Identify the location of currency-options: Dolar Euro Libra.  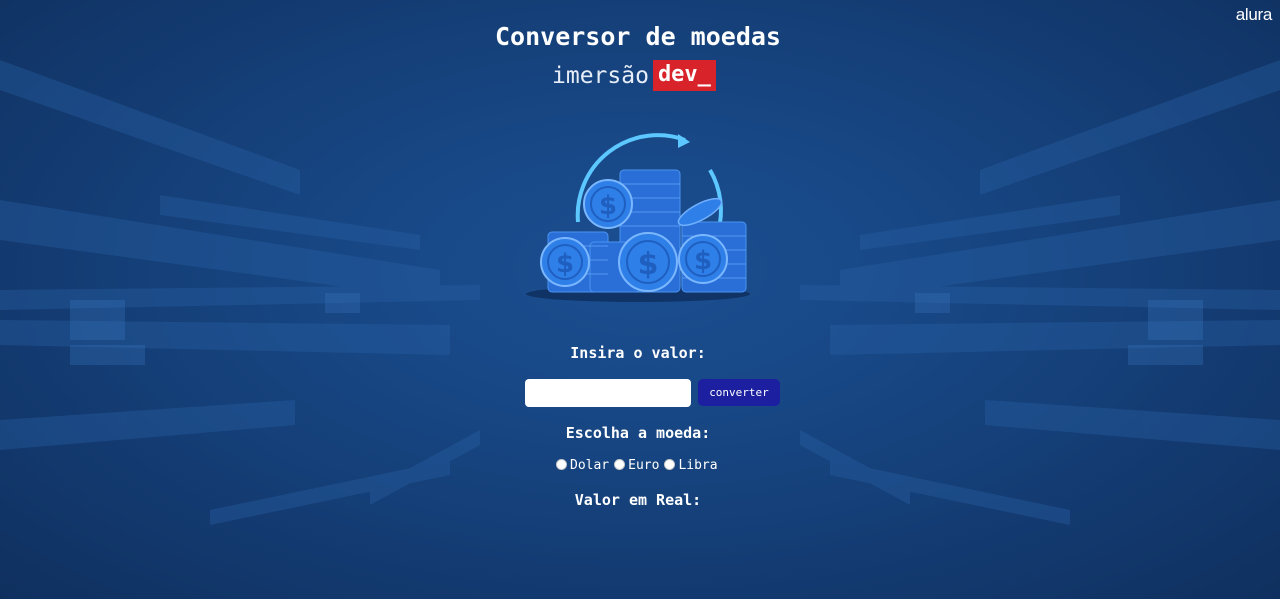
(639, 465).